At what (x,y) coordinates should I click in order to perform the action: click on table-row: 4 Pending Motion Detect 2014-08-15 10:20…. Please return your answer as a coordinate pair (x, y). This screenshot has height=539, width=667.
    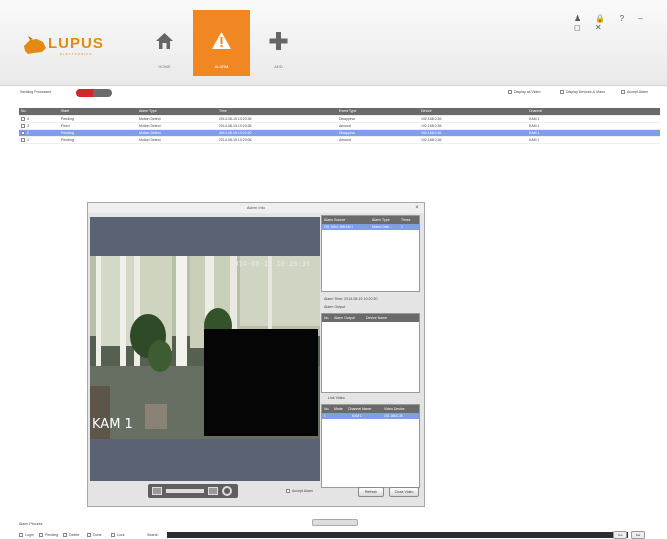
    Looking at the image, I should click on (339, 119).